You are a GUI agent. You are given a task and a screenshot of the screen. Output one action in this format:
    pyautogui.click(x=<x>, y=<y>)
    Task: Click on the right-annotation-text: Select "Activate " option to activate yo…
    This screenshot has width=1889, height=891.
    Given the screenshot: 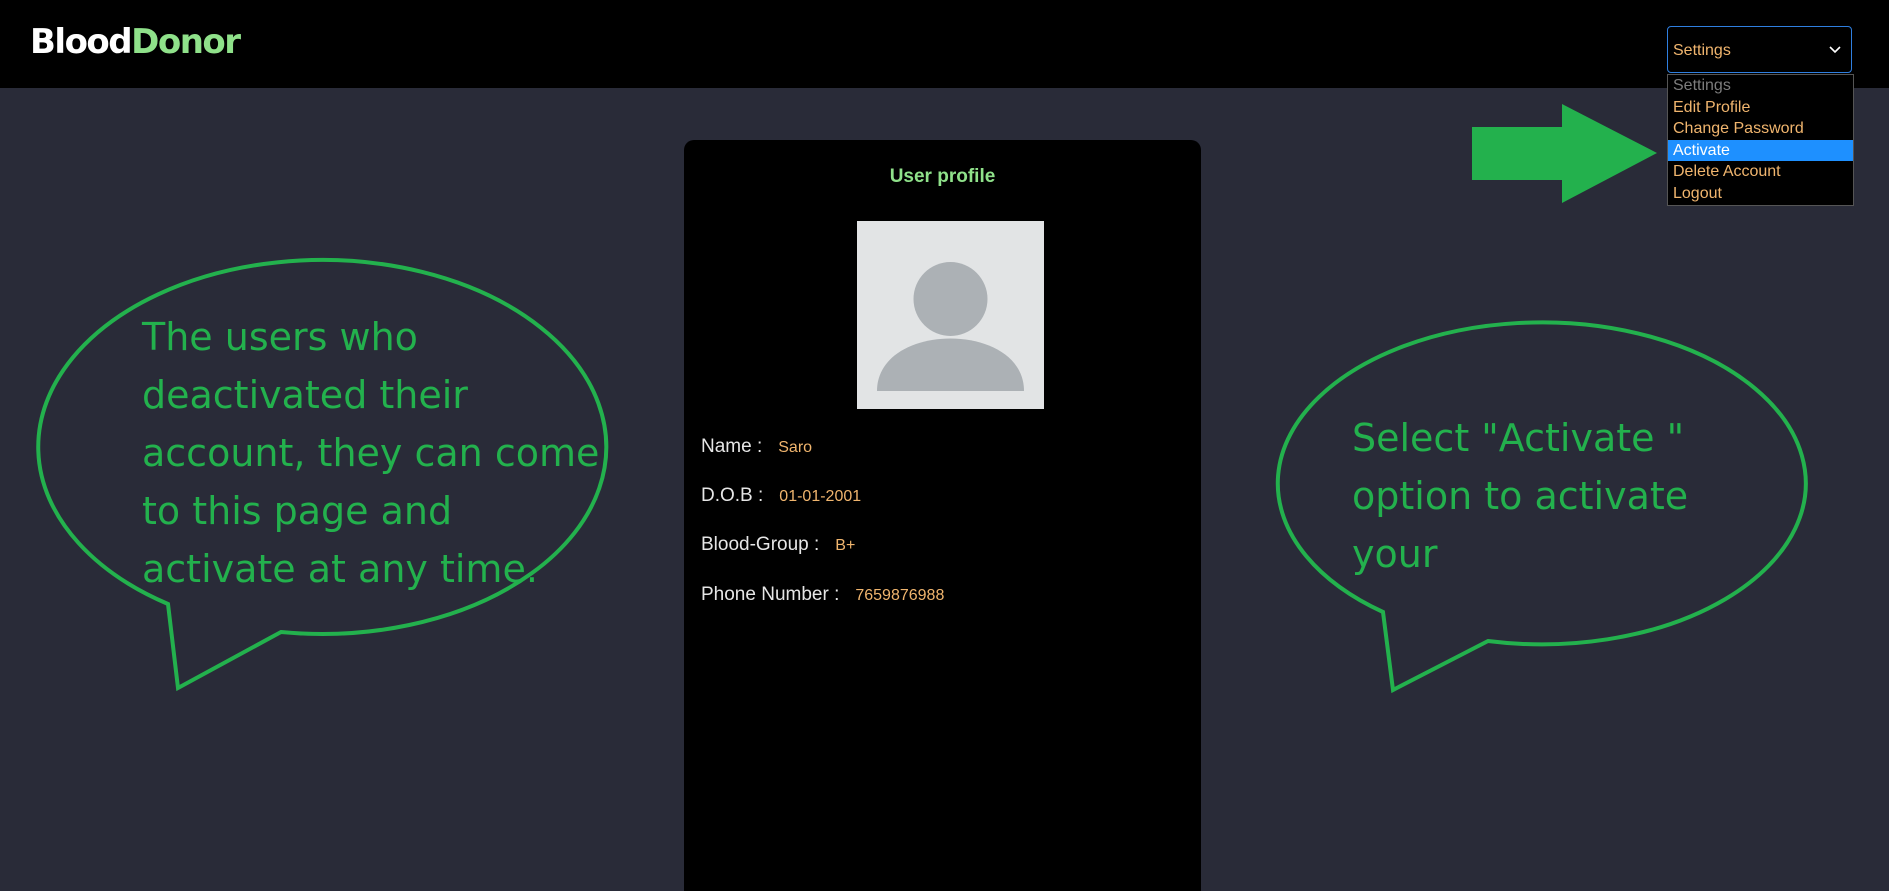 What is the action you would take?
    pyautogui.click(x=1520, y=496)
    